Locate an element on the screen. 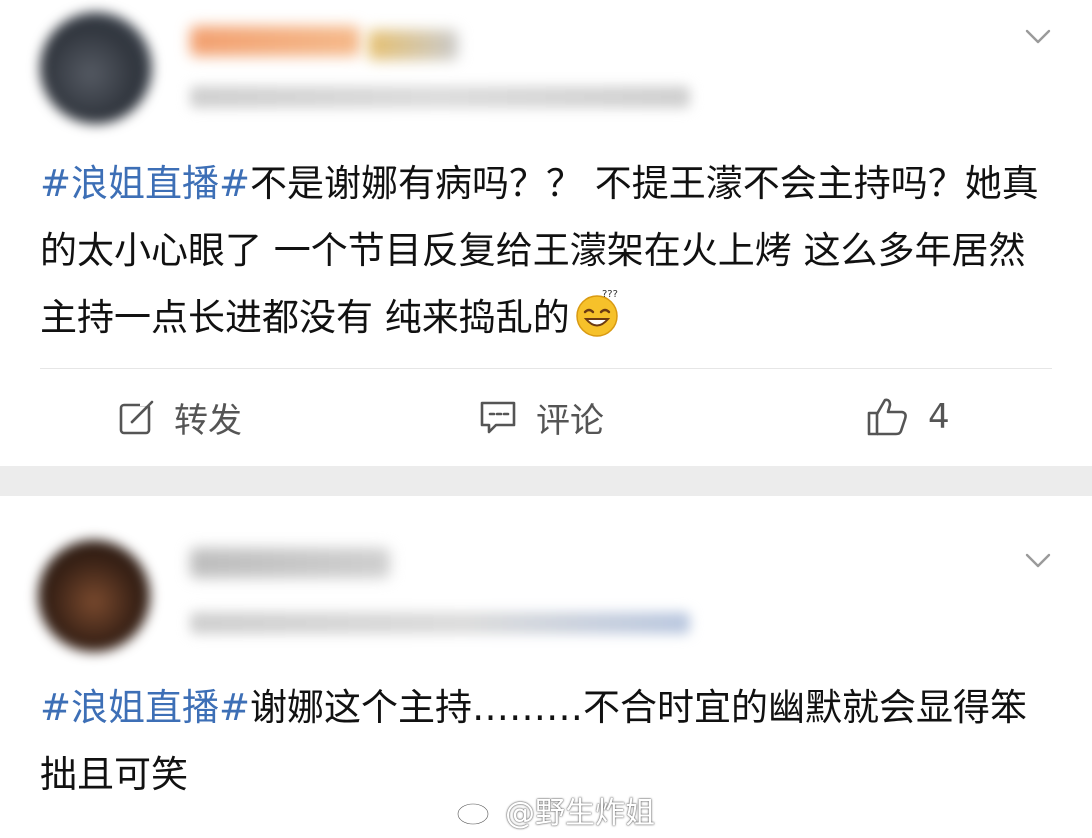 This screenshot has height=838, width=1092. watermark-text: @野生炸姐 is located at coordinates (580, 813).